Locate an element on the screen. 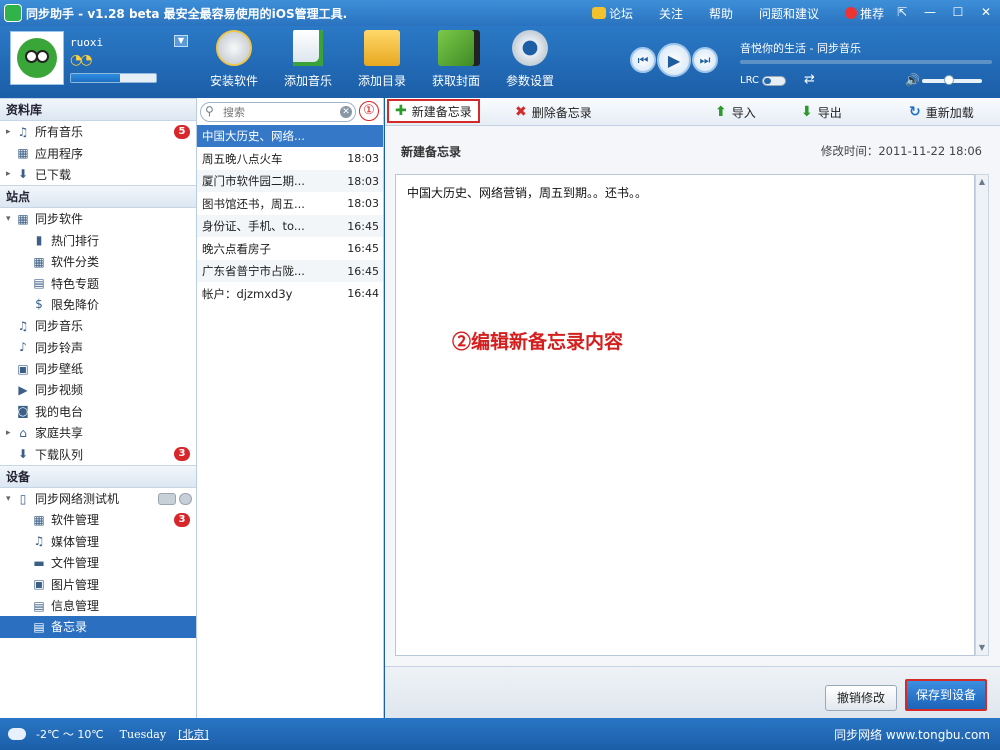 This screenshot has height=750, width=1000. sidebar-item-info-manage: ▤ 信息管理 is located at coordinates (98, 605).